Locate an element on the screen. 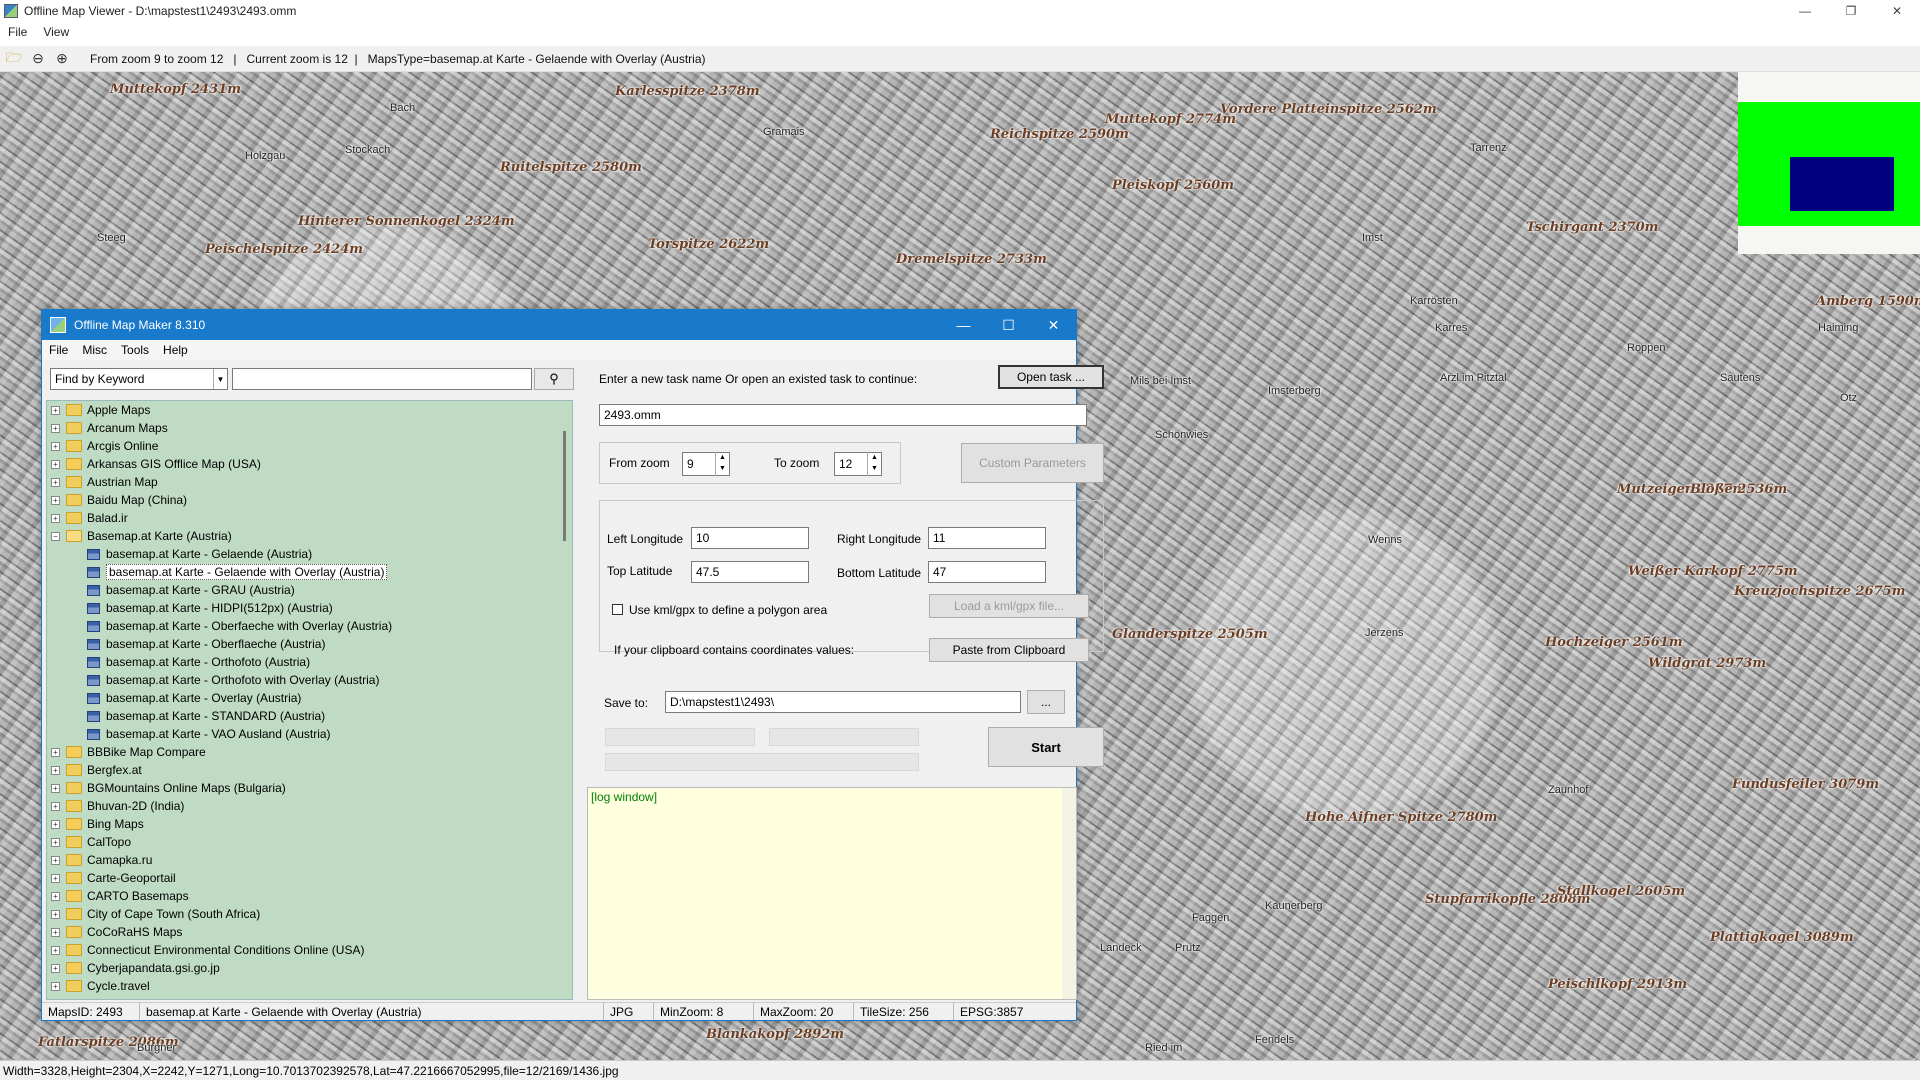 The image size is (1920, 1080). tree-node: + Cyberjapandata.gsi.go.jp is located at coordinates (309, 968).